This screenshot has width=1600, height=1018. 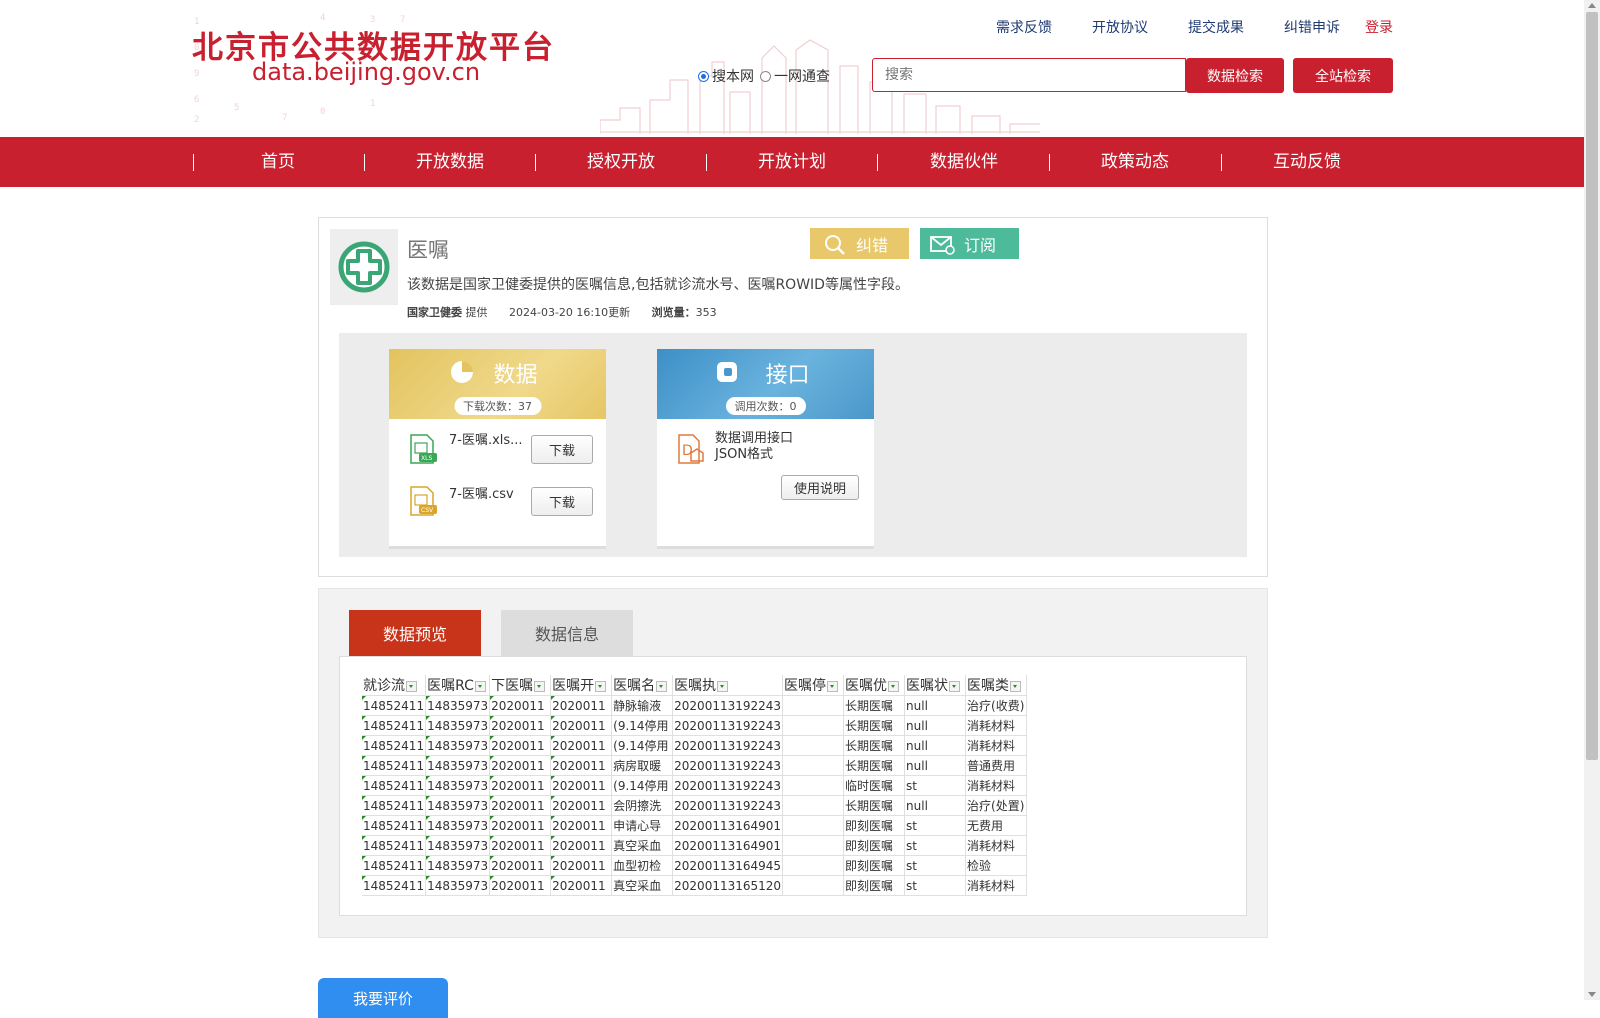 I want to click on nav-authorized-open: 授权开放, so click(x=621, y=162).